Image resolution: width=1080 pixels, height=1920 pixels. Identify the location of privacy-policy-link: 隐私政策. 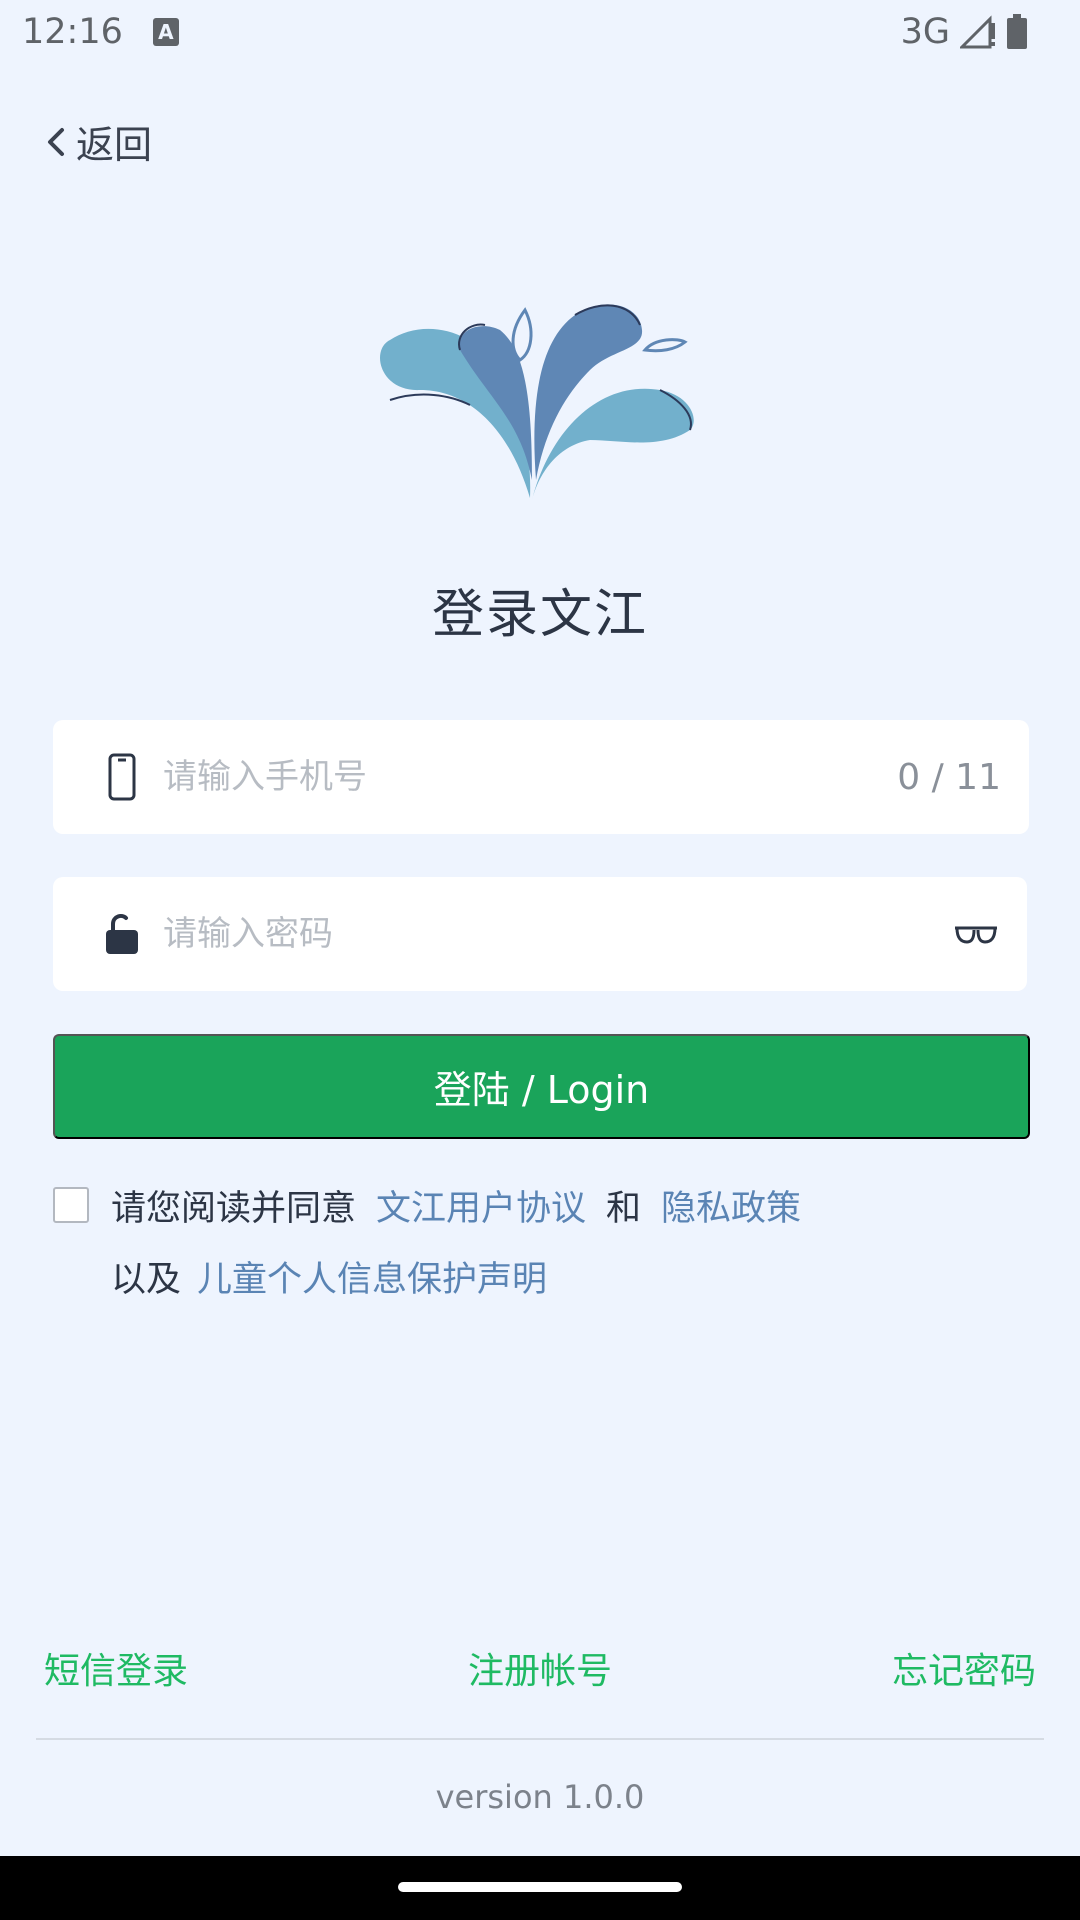
(731, 1205).